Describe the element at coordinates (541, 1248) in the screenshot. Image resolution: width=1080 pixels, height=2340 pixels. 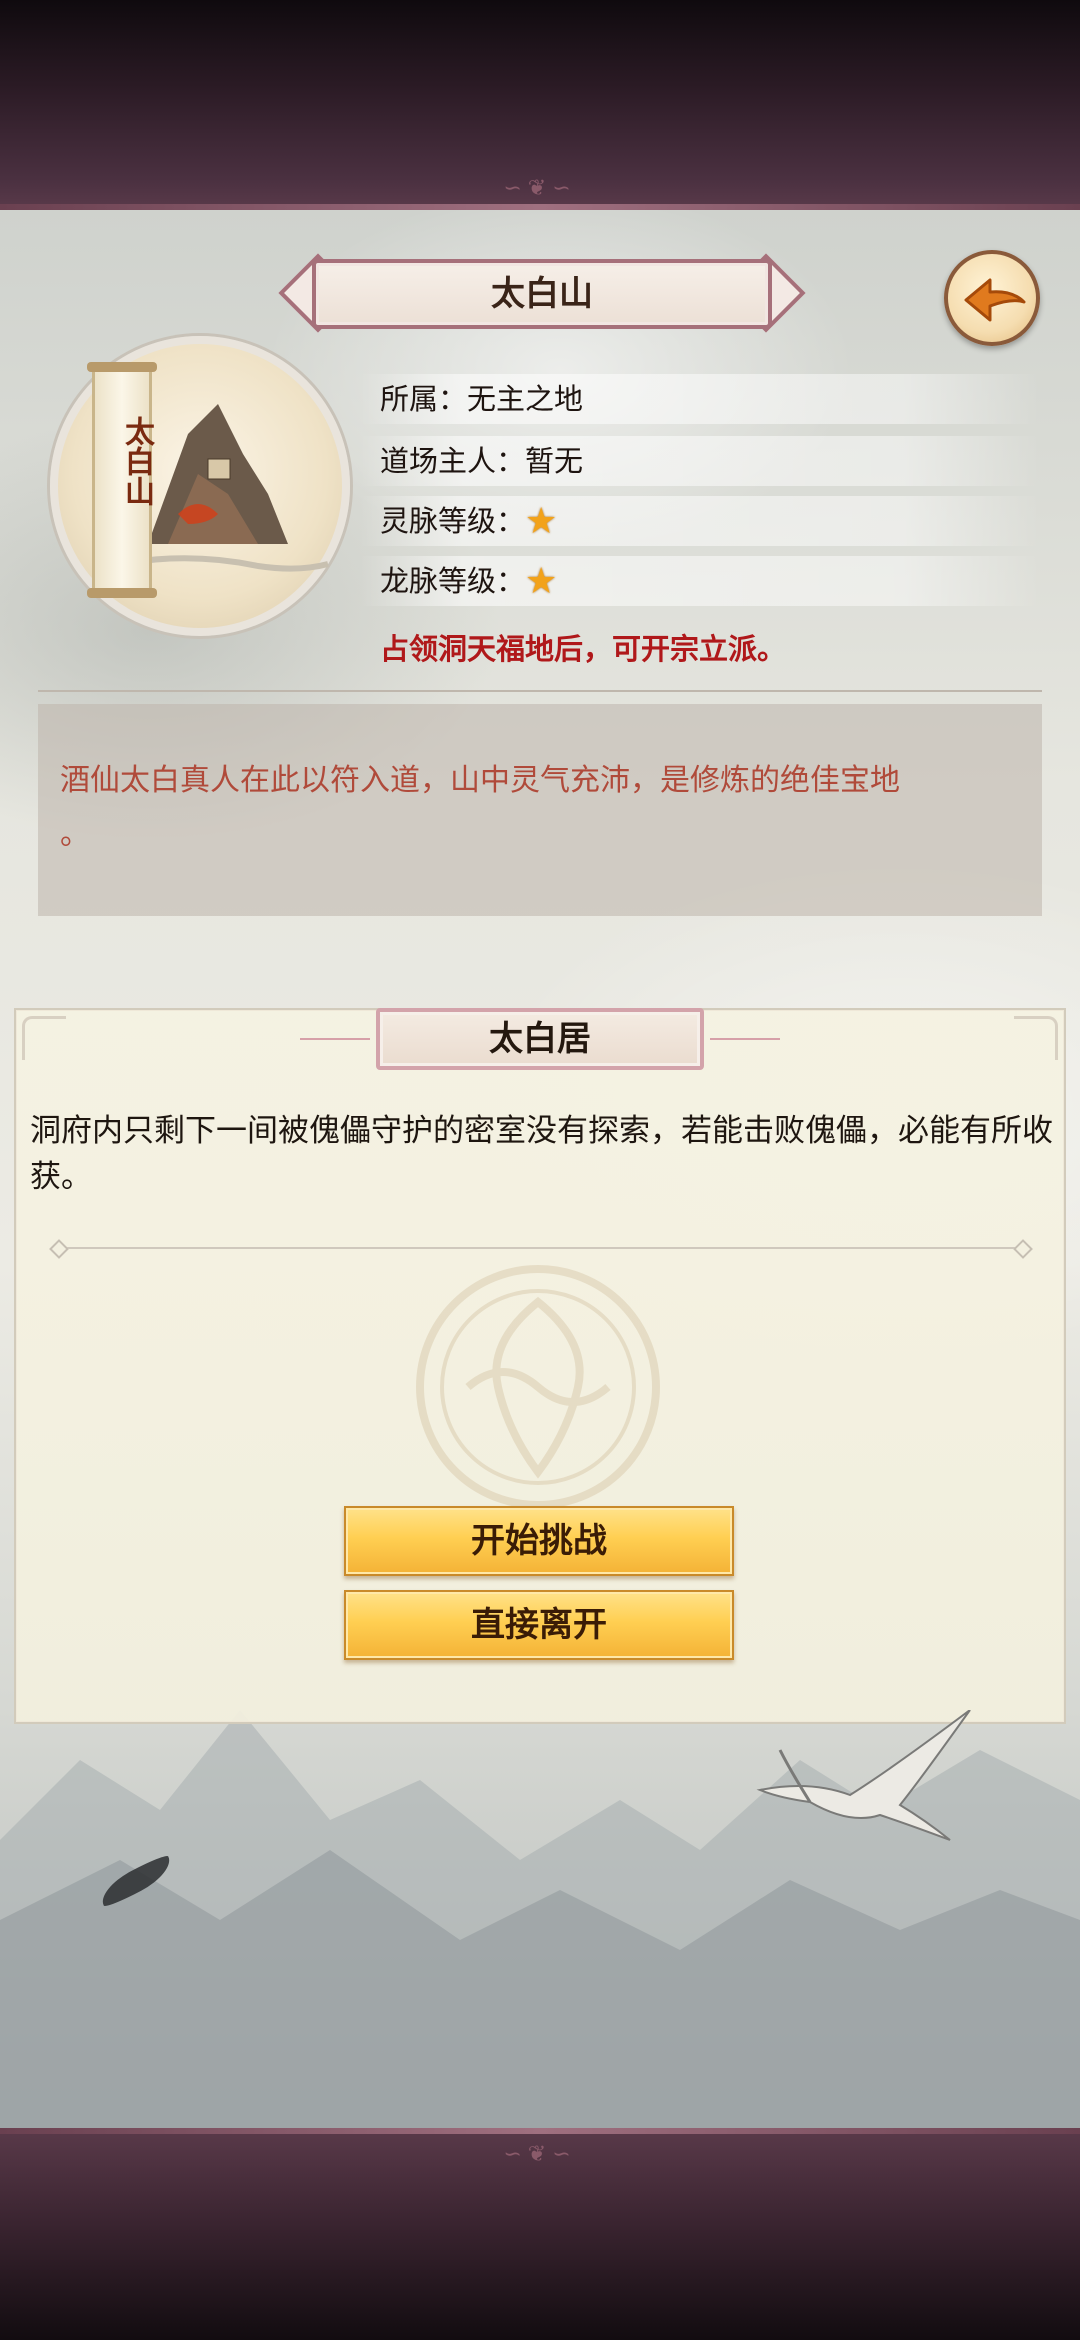
I see `panel-divider` at that location.